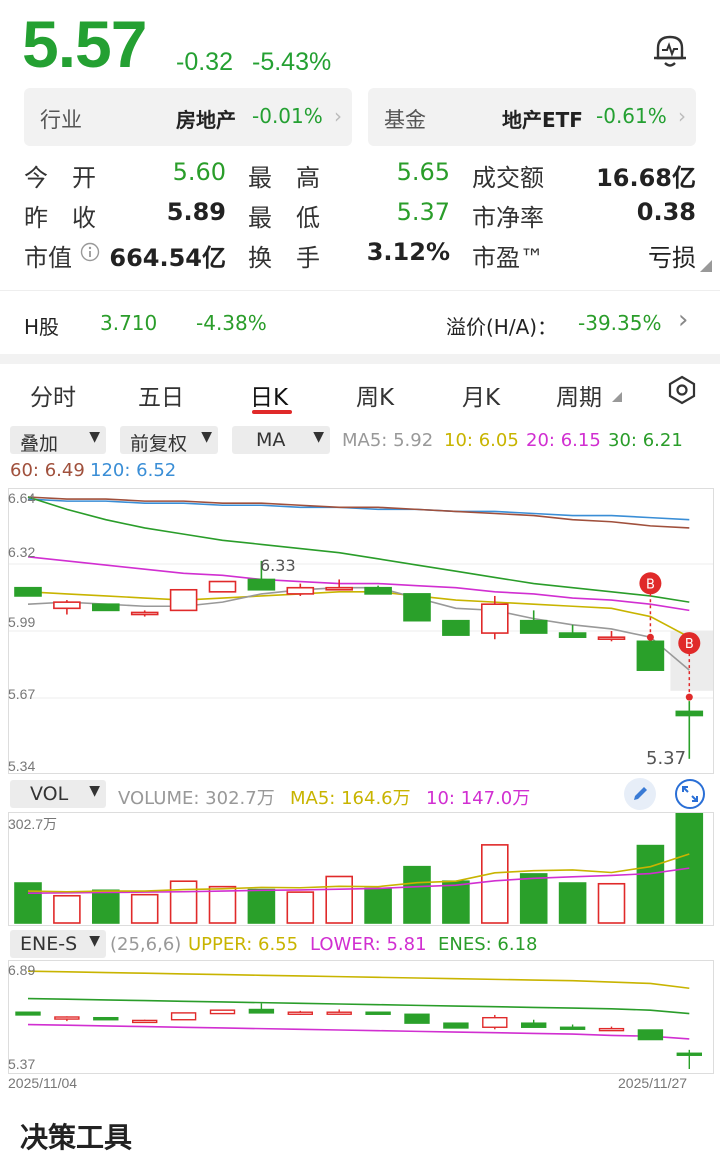 Image resolution: width=720 pixels, height=1156 pixels. I want to click on industry-pill: 行业 房地产 -0.01% ›, so click(188, 117).